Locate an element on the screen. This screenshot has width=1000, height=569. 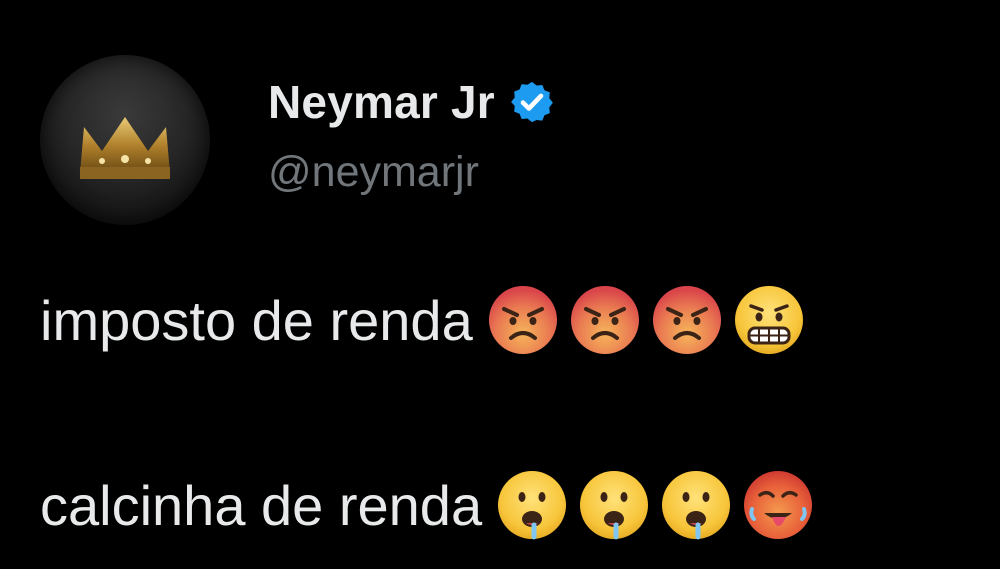
tweet-text-line: calcinha de renda is located at coordinates (432, 505).